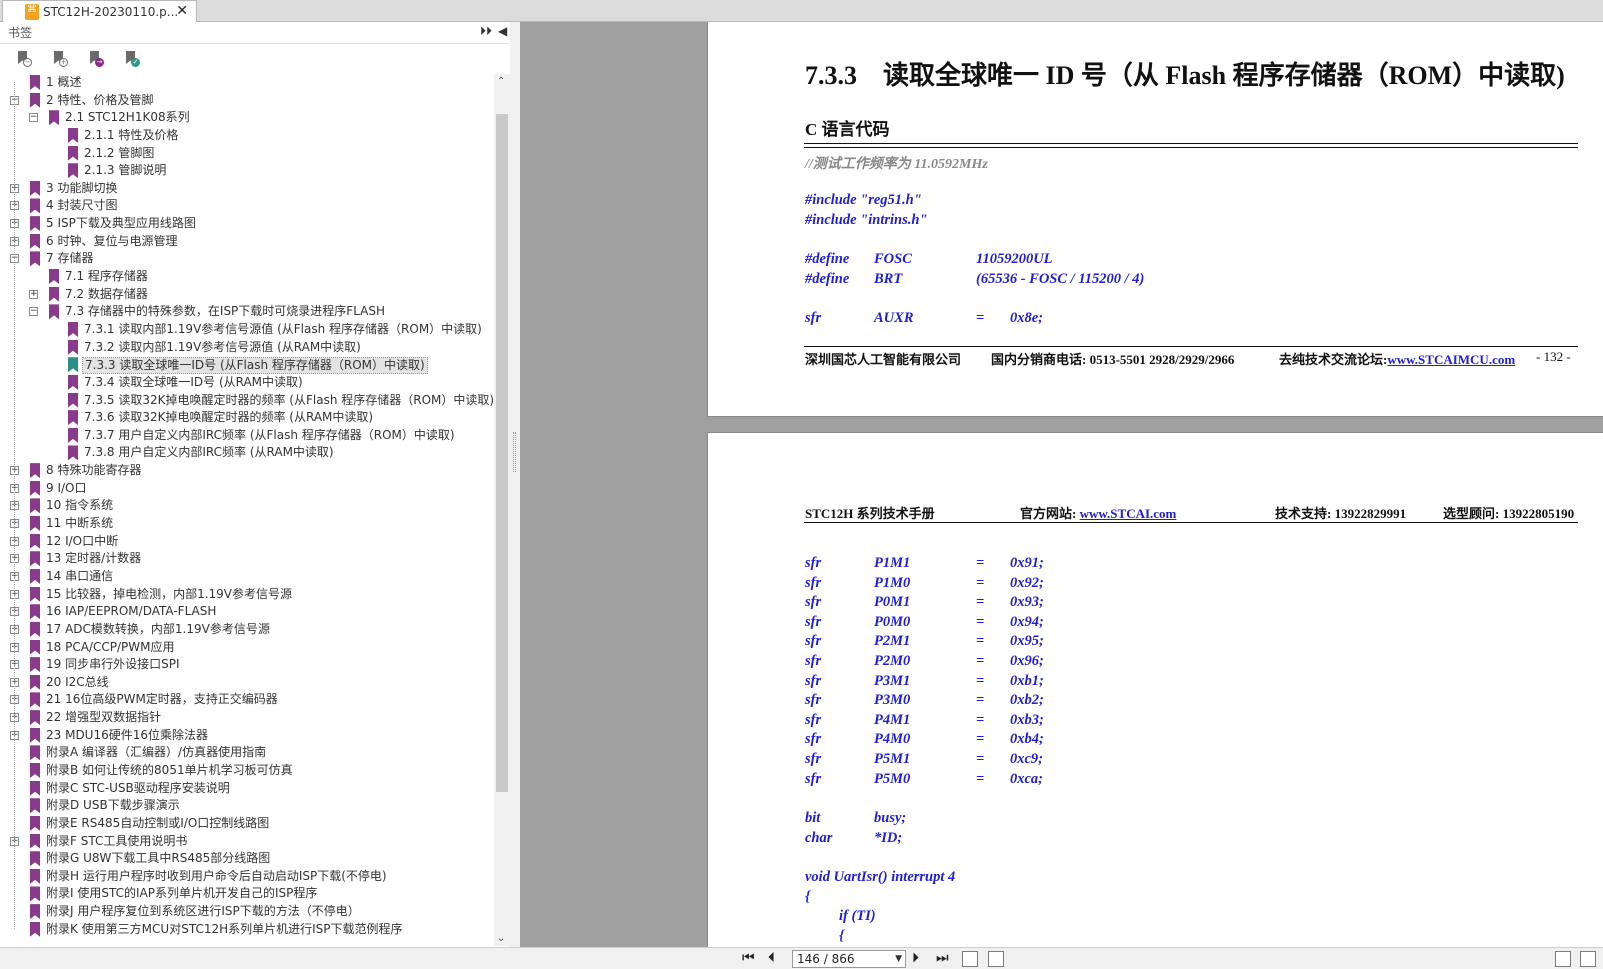 Image resolution: width=1603 pixels, height=969 pixels. I want to click on bookmark-item: +4 封装尺寸图, so click(247, 206).